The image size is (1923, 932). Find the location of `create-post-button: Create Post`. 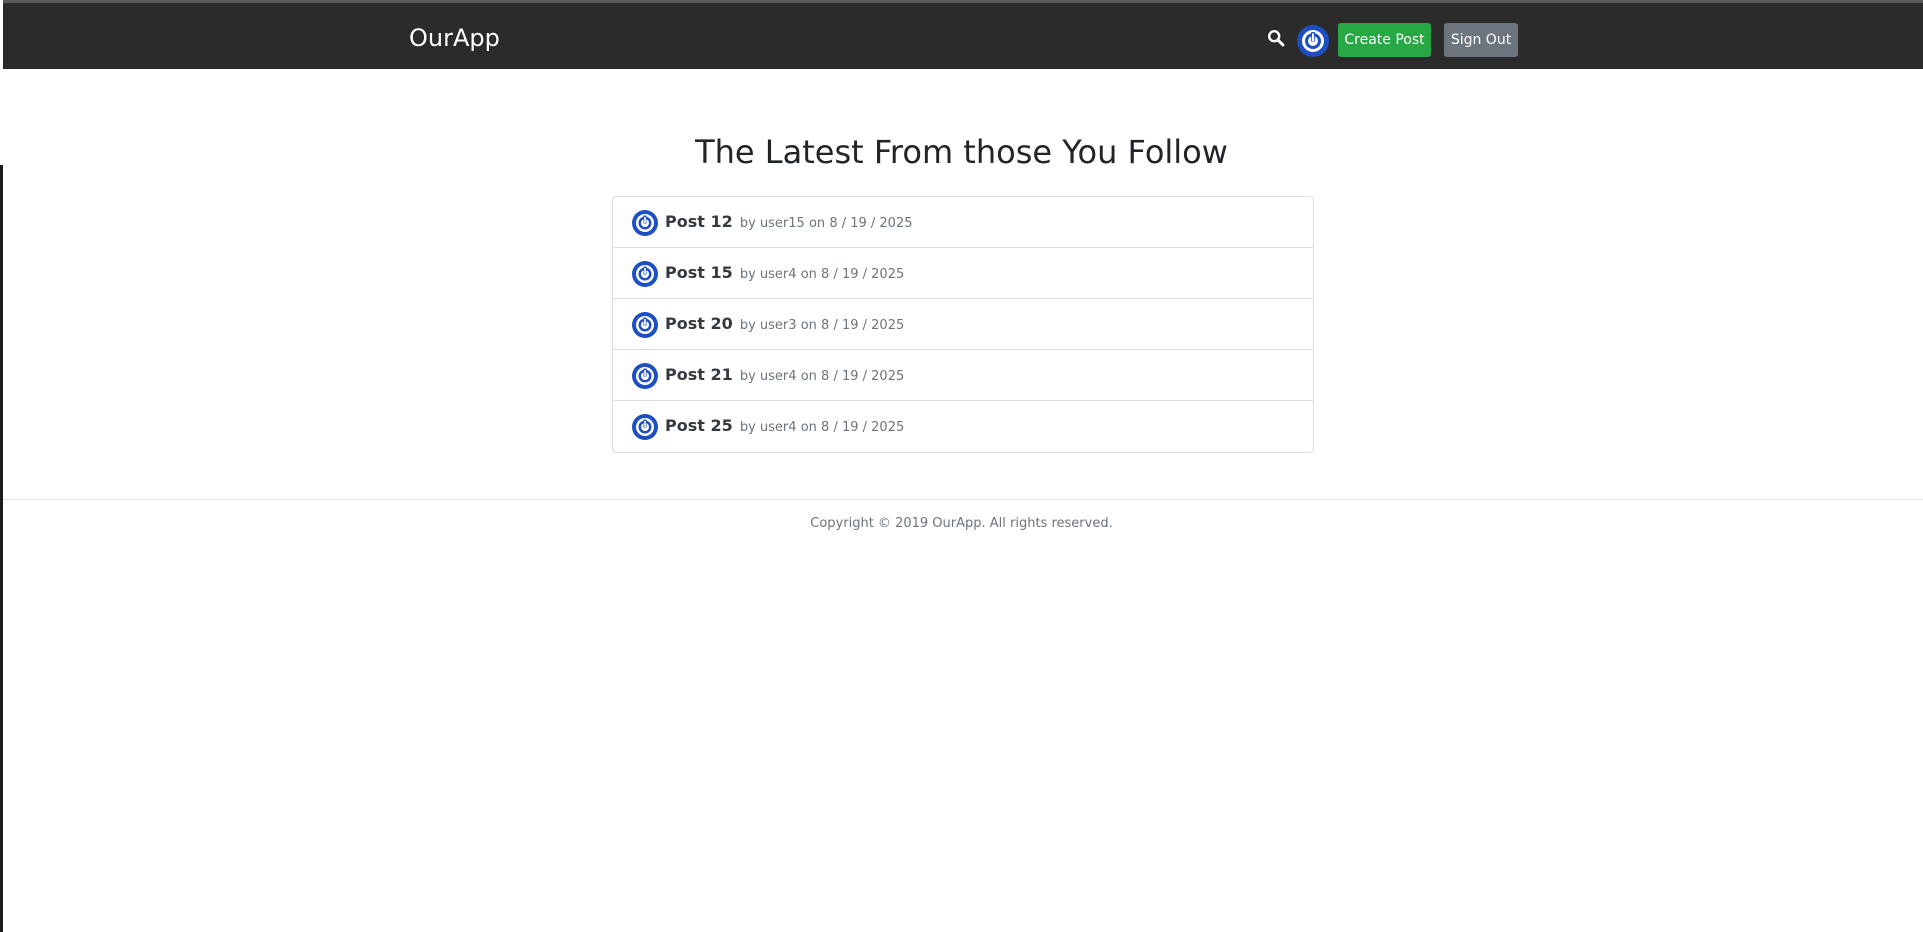

create-post-button: Create Post is located at coordinates (1384, 40).